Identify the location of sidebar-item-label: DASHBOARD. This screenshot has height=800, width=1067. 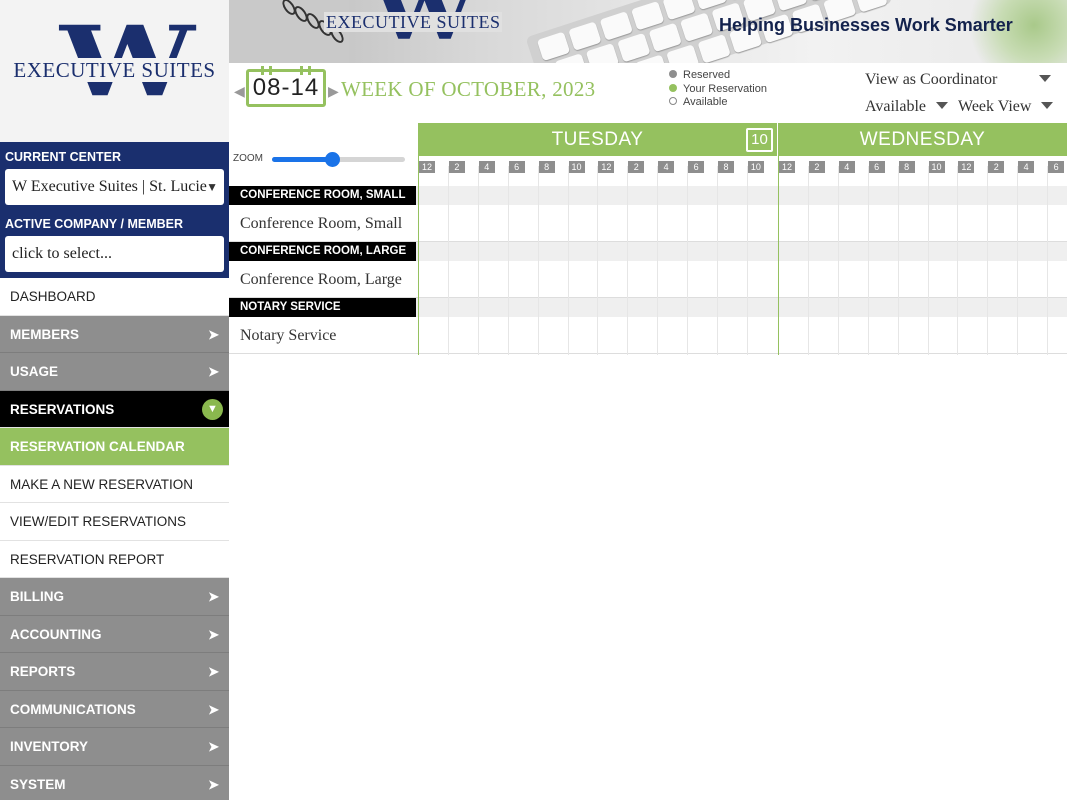
(53, 296).